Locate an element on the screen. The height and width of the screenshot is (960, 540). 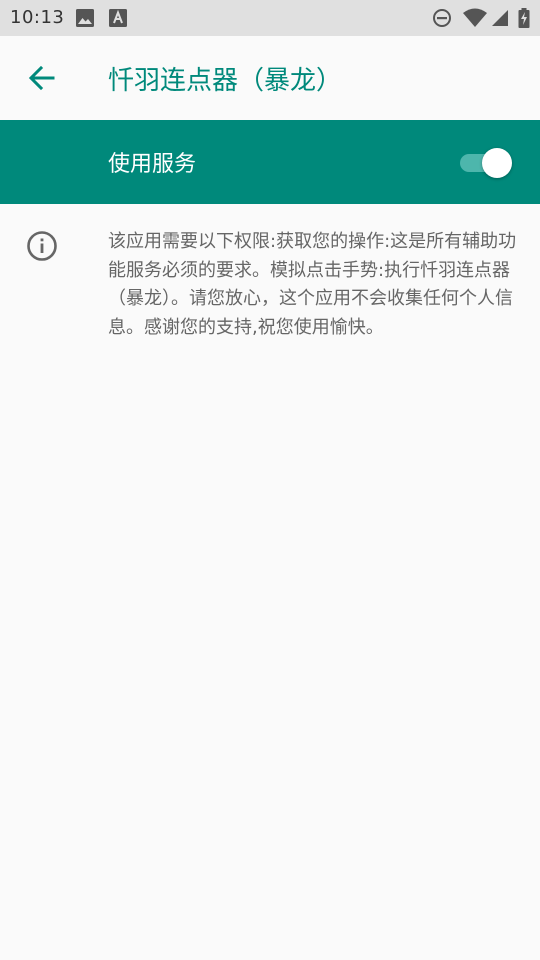
app-bar: 忏羽连点器（暴龙） is located at coordinates (270, 78).